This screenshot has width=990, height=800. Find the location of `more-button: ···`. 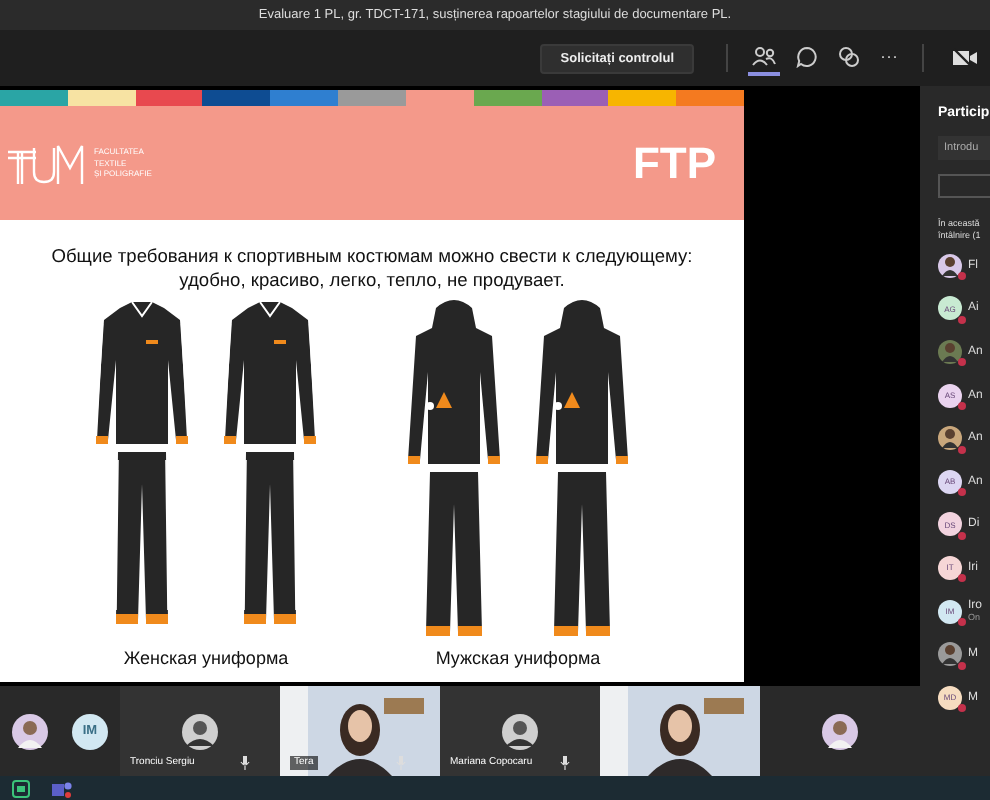

more-button: ··· is located at coordinates (889, 58).